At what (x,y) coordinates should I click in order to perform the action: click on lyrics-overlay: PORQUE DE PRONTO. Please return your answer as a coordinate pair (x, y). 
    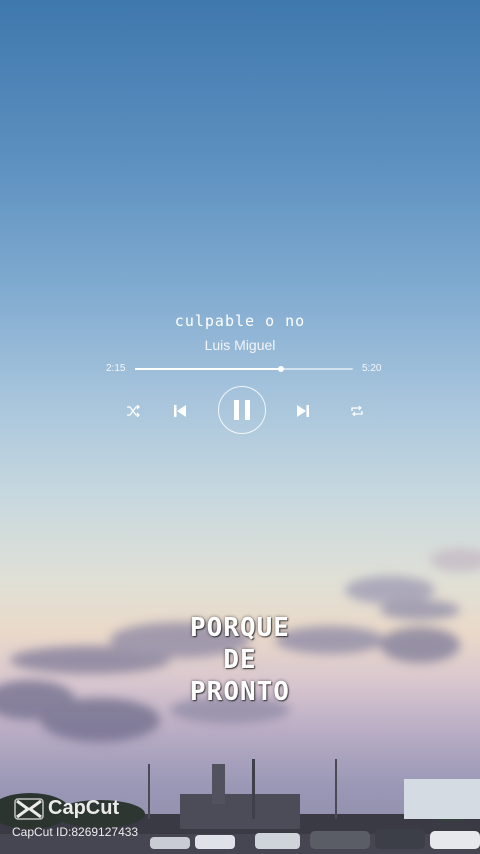
    Looking at the image, I should click on (240, 660).